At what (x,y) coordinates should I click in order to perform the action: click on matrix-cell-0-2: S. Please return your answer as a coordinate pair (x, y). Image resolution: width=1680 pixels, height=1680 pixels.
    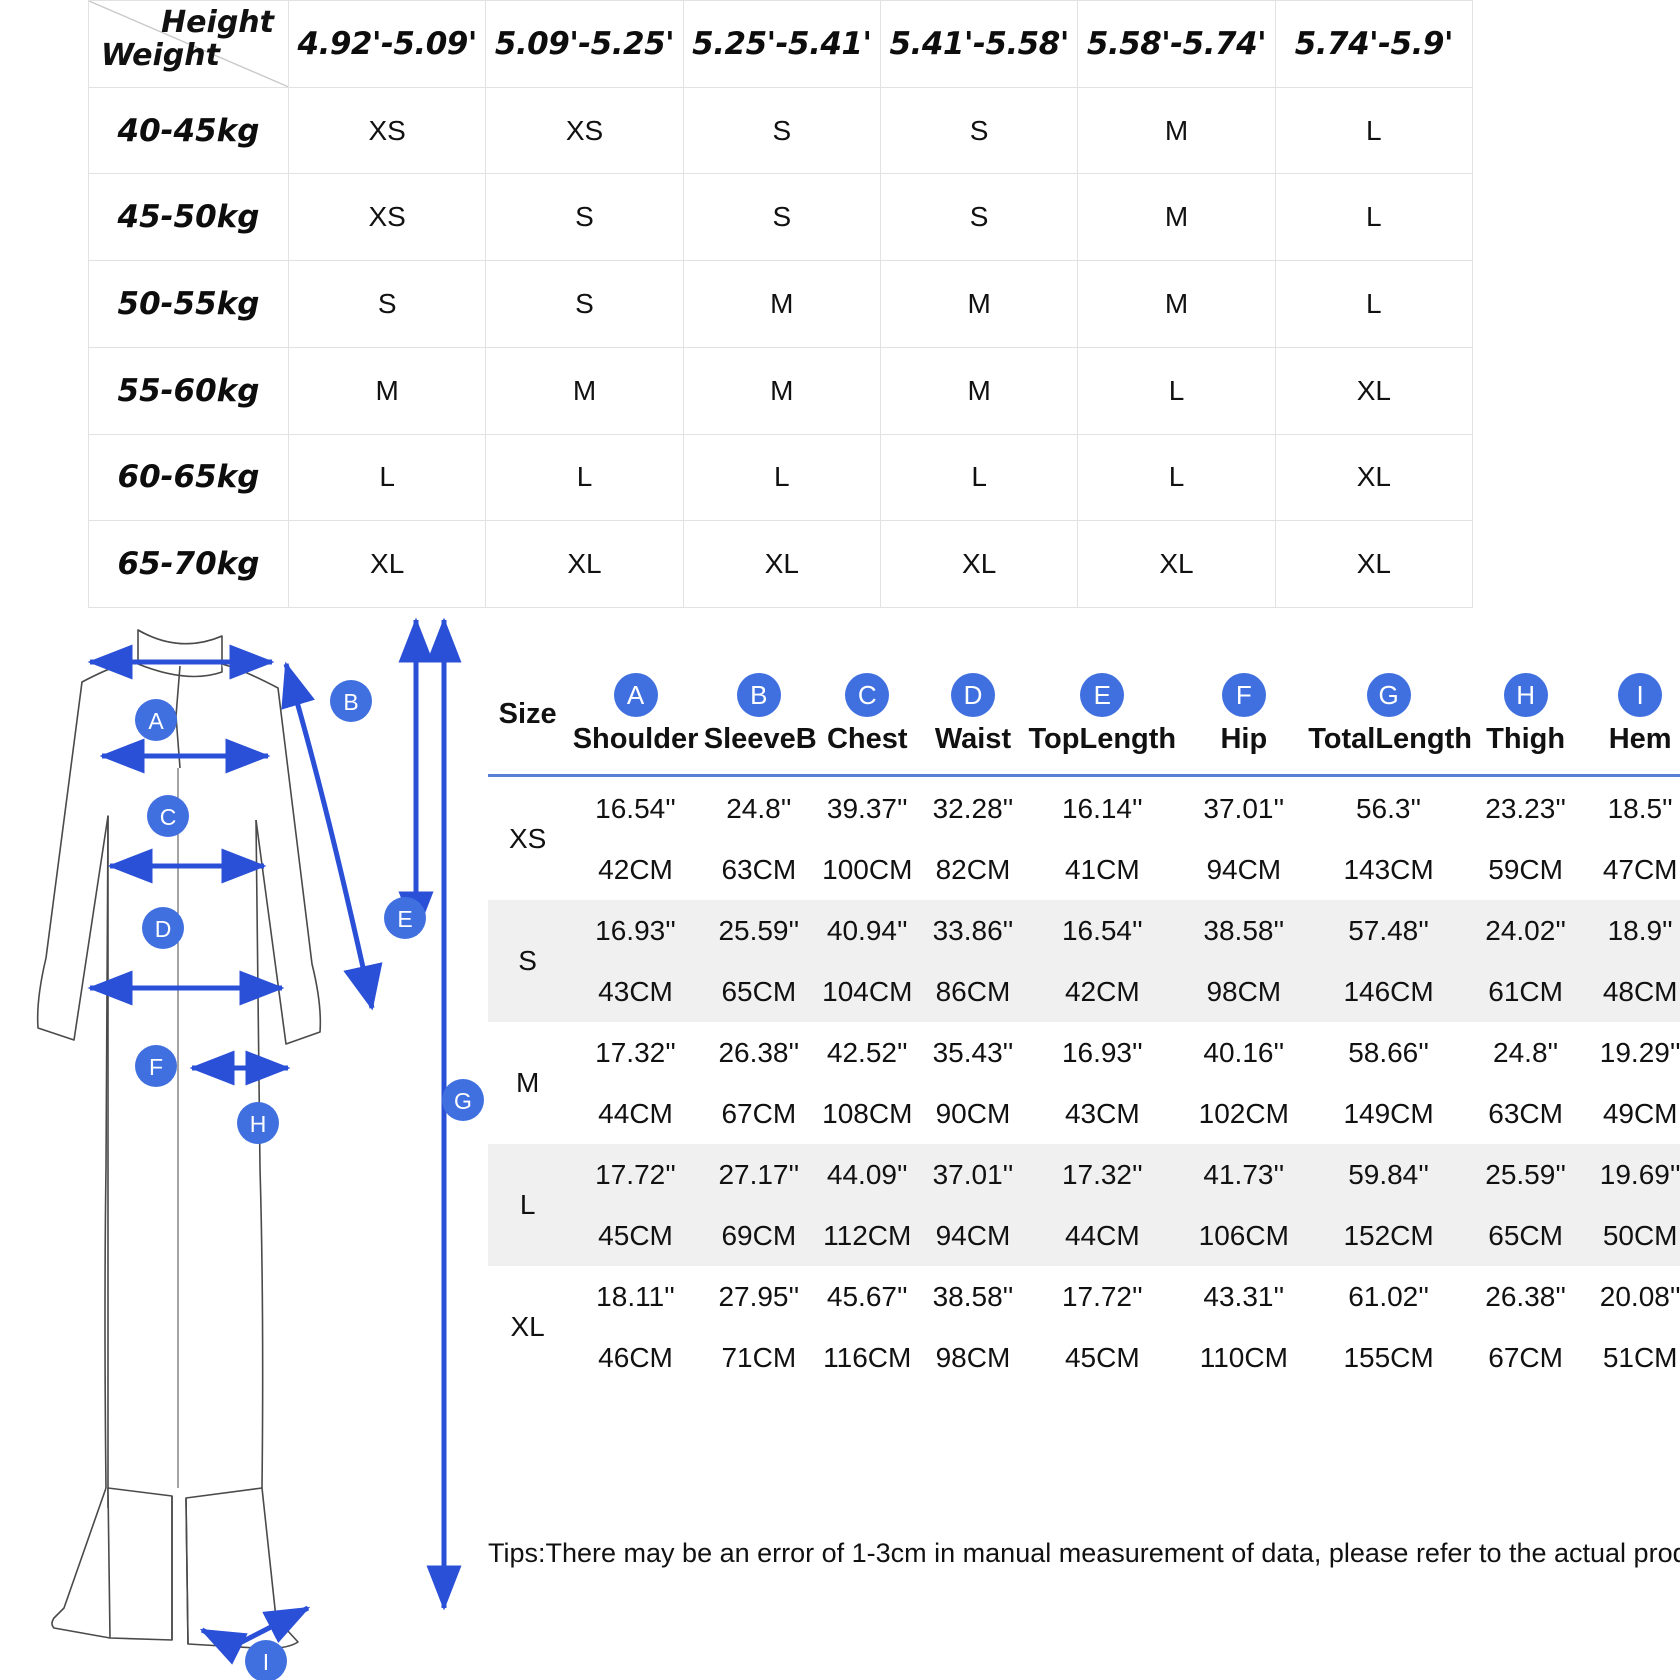
    Looking at the image, I should click on (781, 130).